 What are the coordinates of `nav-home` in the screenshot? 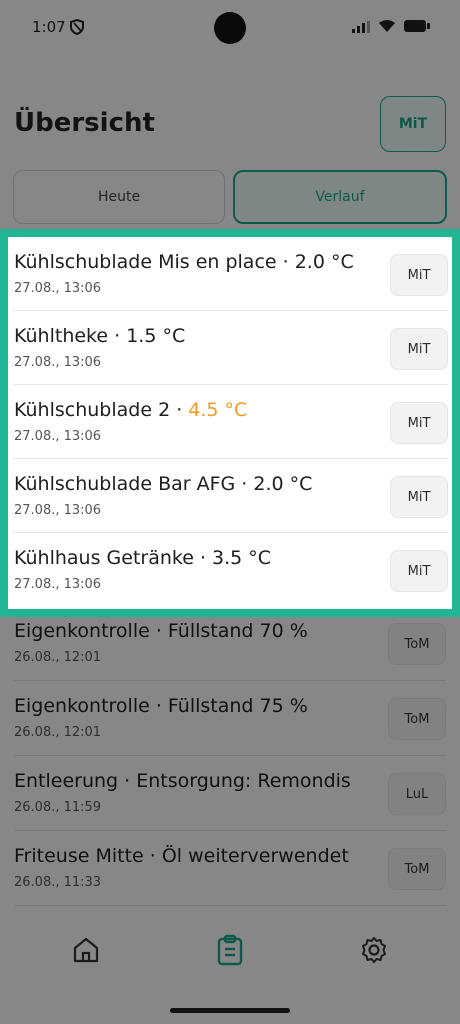 It's located at (86, 952).